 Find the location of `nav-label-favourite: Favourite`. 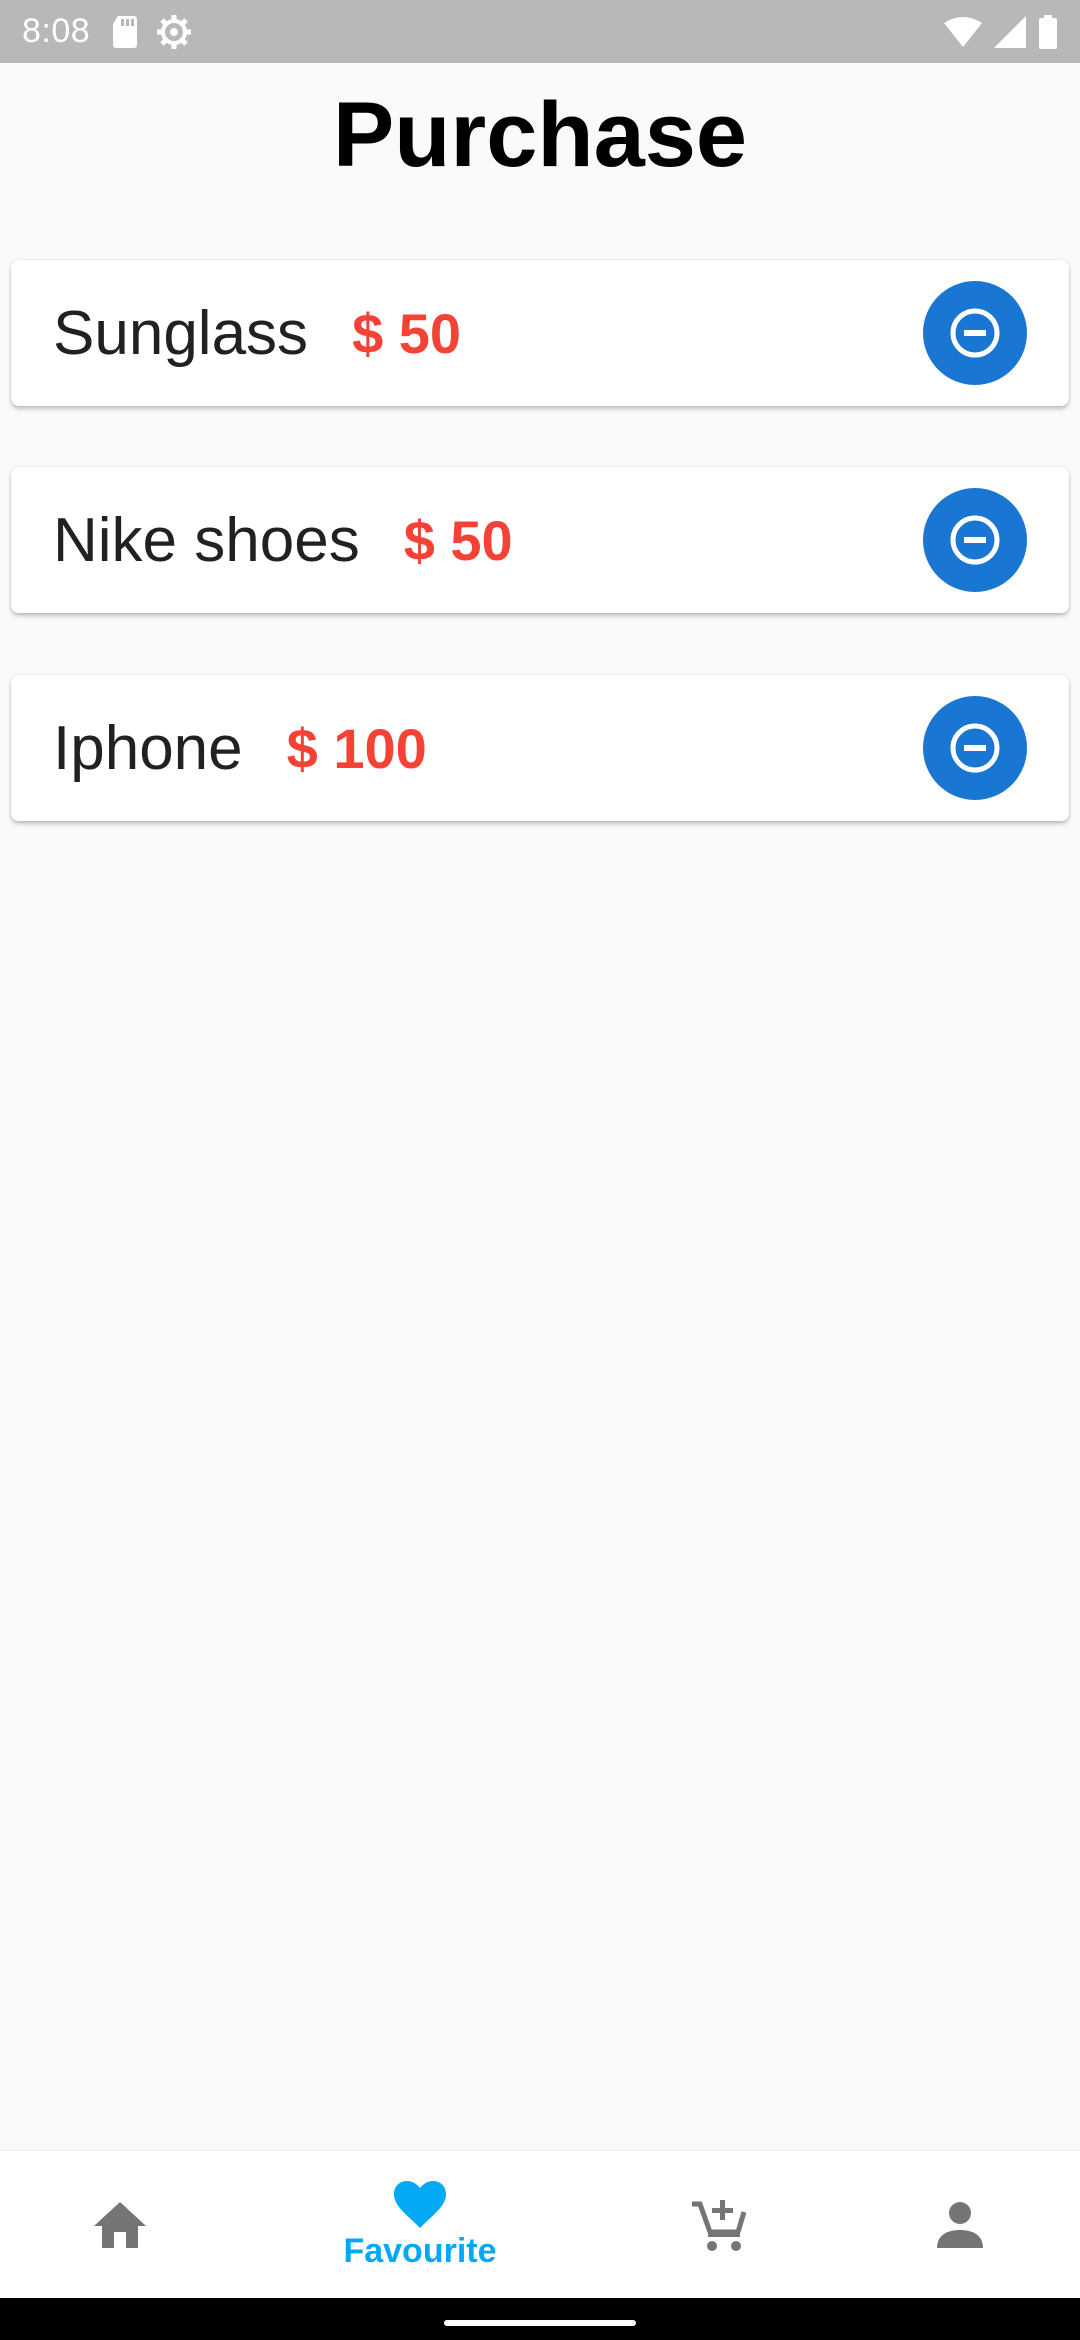

nav-label-favourite: Favourite is located at coordinates (420, 2250).